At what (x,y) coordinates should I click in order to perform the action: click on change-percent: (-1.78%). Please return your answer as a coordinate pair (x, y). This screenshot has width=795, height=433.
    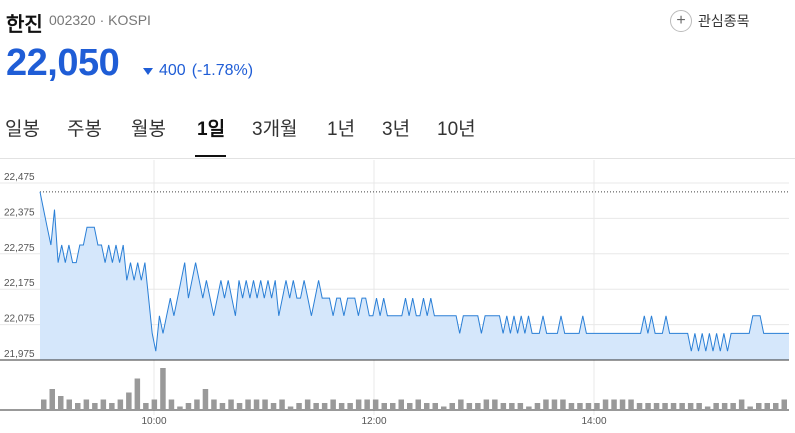
    Looking at the image, I should click on (222, 70).